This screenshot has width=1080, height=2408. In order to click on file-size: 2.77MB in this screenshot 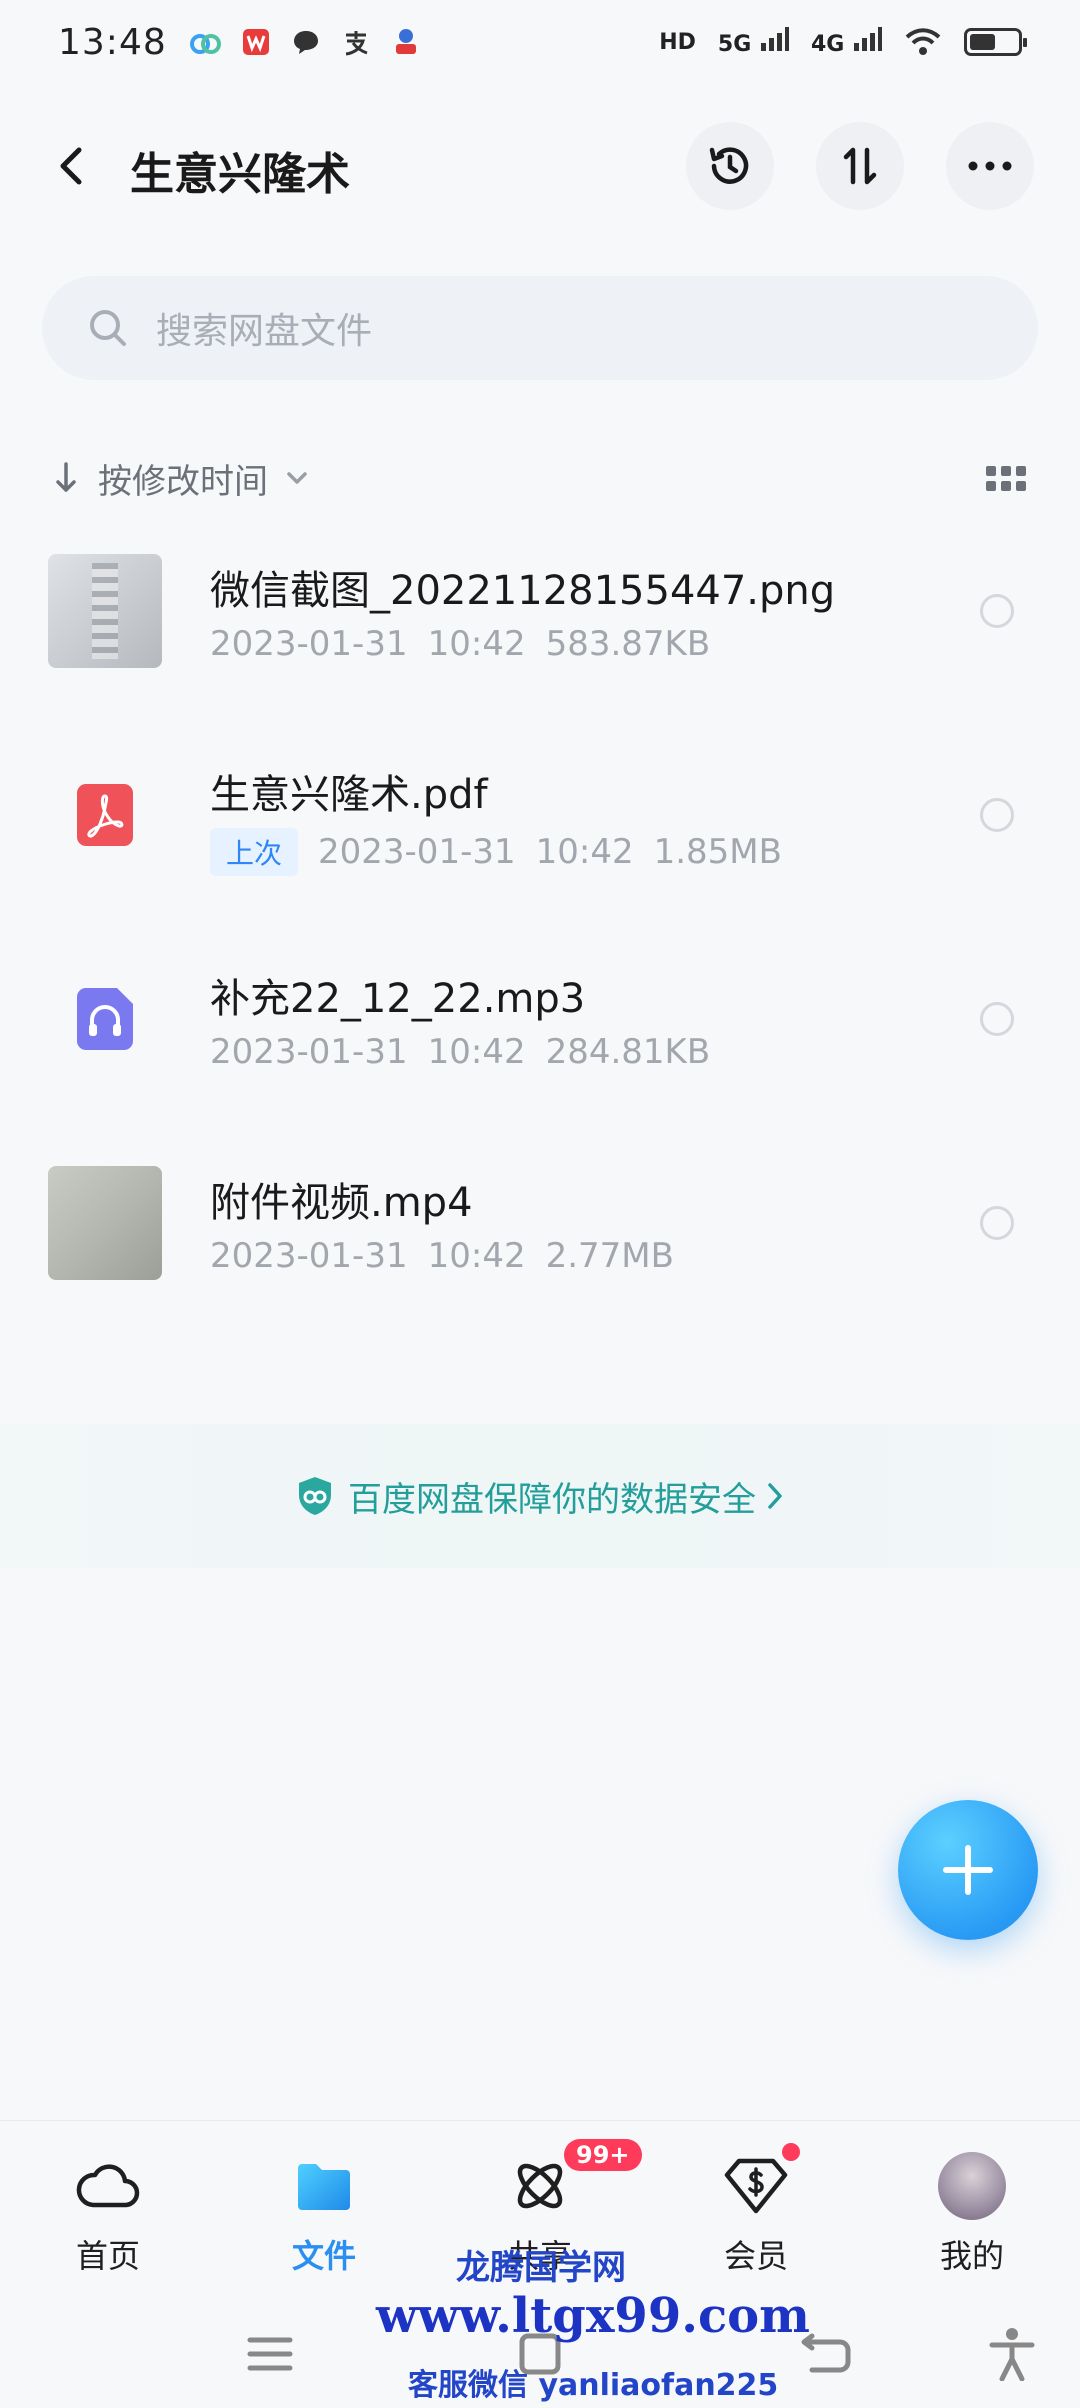, I will do `click(609, 1256)`.